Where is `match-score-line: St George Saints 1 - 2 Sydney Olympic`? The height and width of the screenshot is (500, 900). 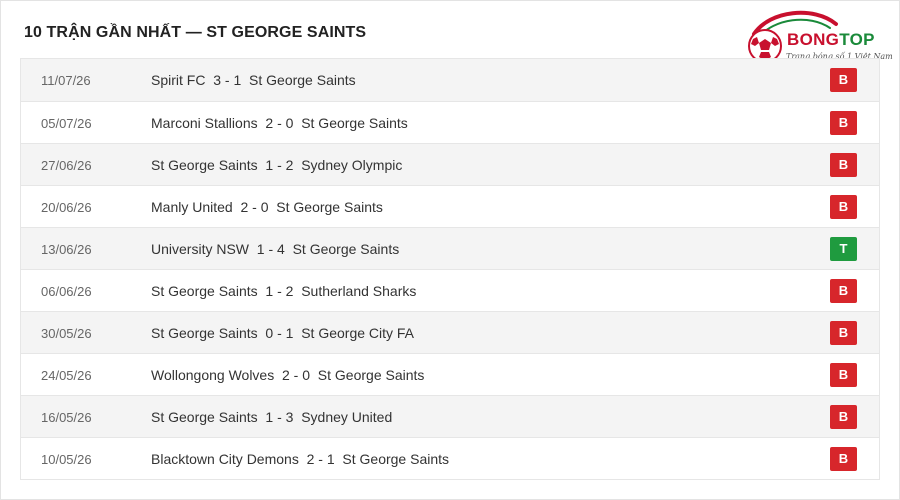
match-score-line: St George Saints 1 - 2 Sydney Olympic is located at coordinates (276, 165).